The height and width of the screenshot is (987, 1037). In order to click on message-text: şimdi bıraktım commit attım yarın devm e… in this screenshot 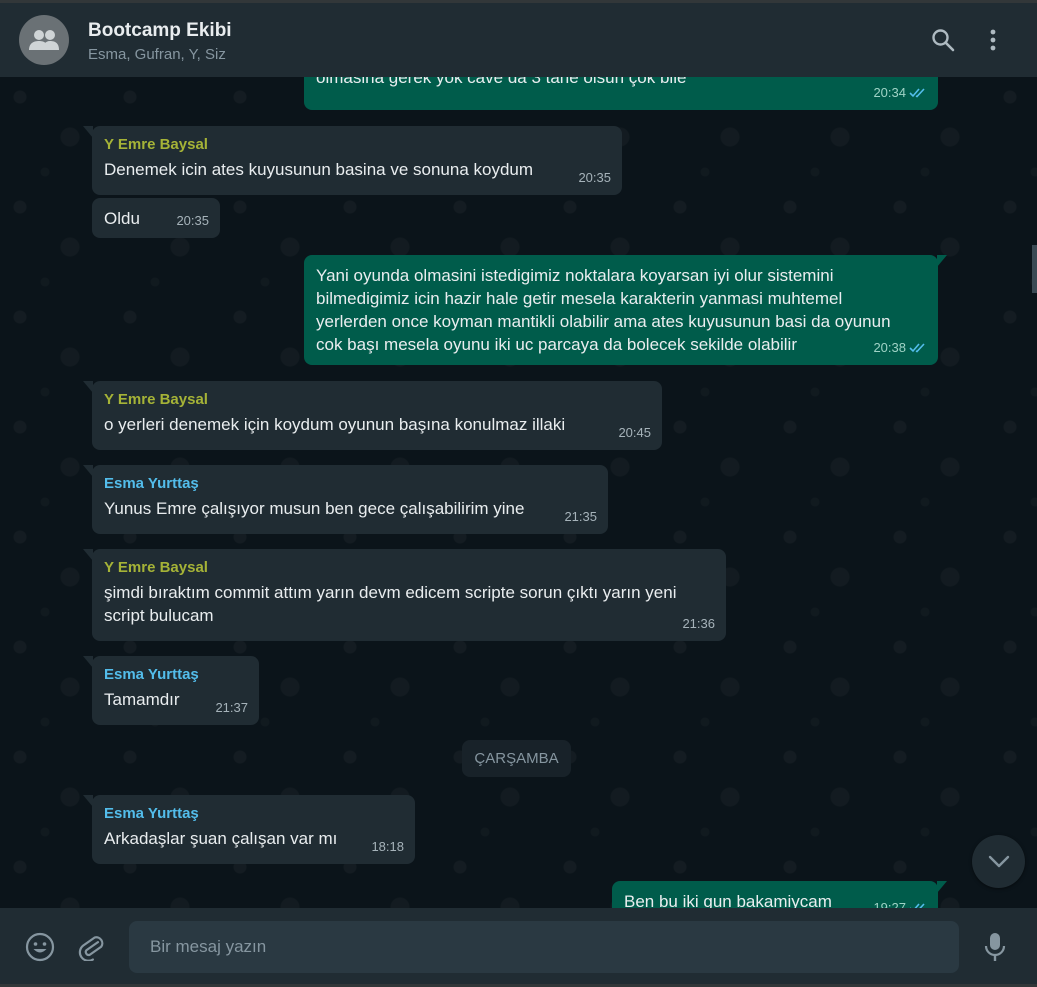, I will do `click(390, 604)`.